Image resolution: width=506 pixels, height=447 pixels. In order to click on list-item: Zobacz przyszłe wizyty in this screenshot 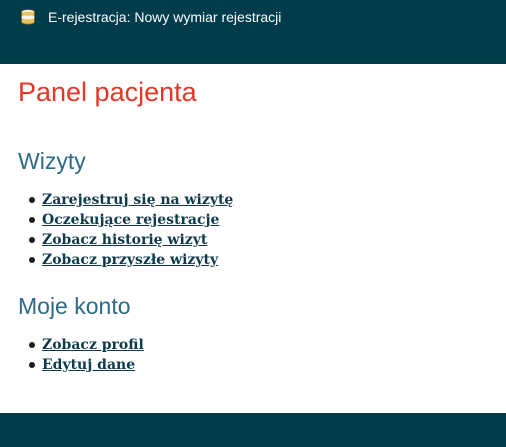, I will do `click(116, 260)`.